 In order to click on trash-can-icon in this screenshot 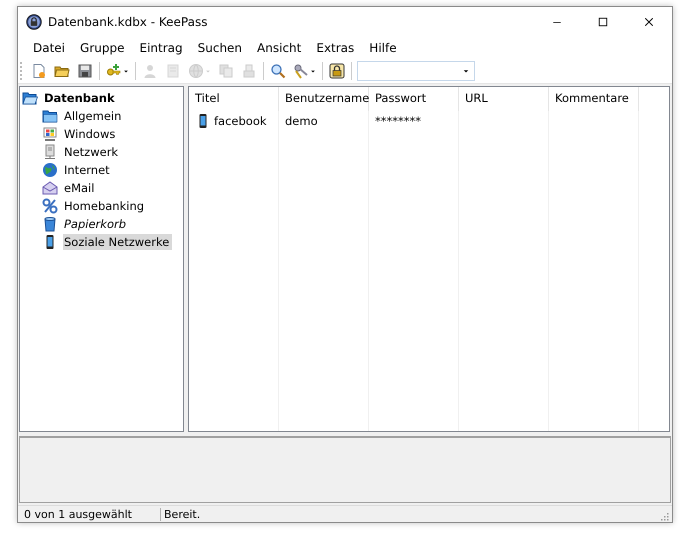, I will do `click(50, 224)`.